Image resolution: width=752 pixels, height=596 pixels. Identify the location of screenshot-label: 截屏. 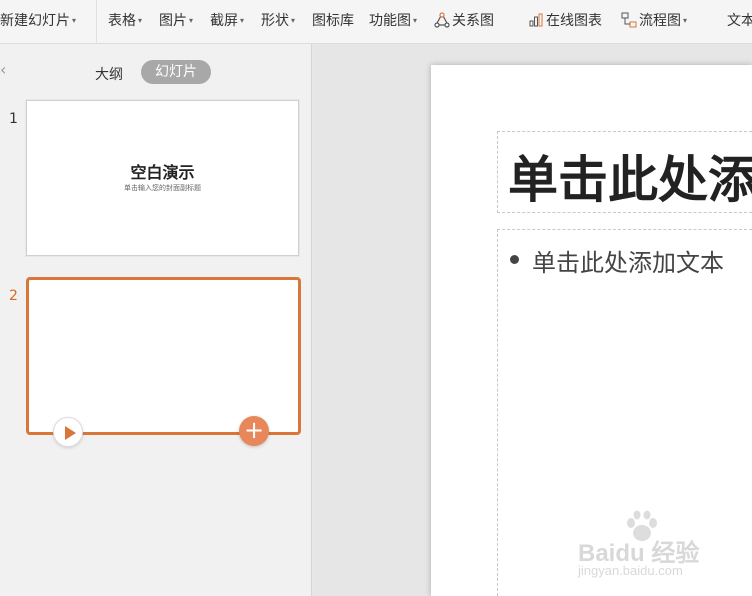
(224, 21).